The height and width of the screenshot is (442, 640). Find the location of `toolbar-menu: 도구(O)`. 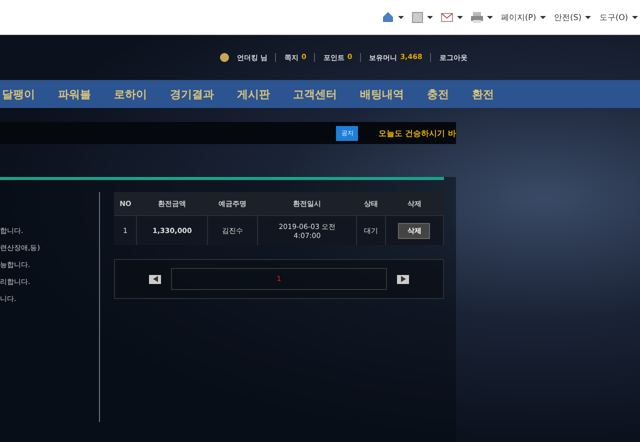

toolbar-menu: 도구(O) is located at coordinates (613, 17).